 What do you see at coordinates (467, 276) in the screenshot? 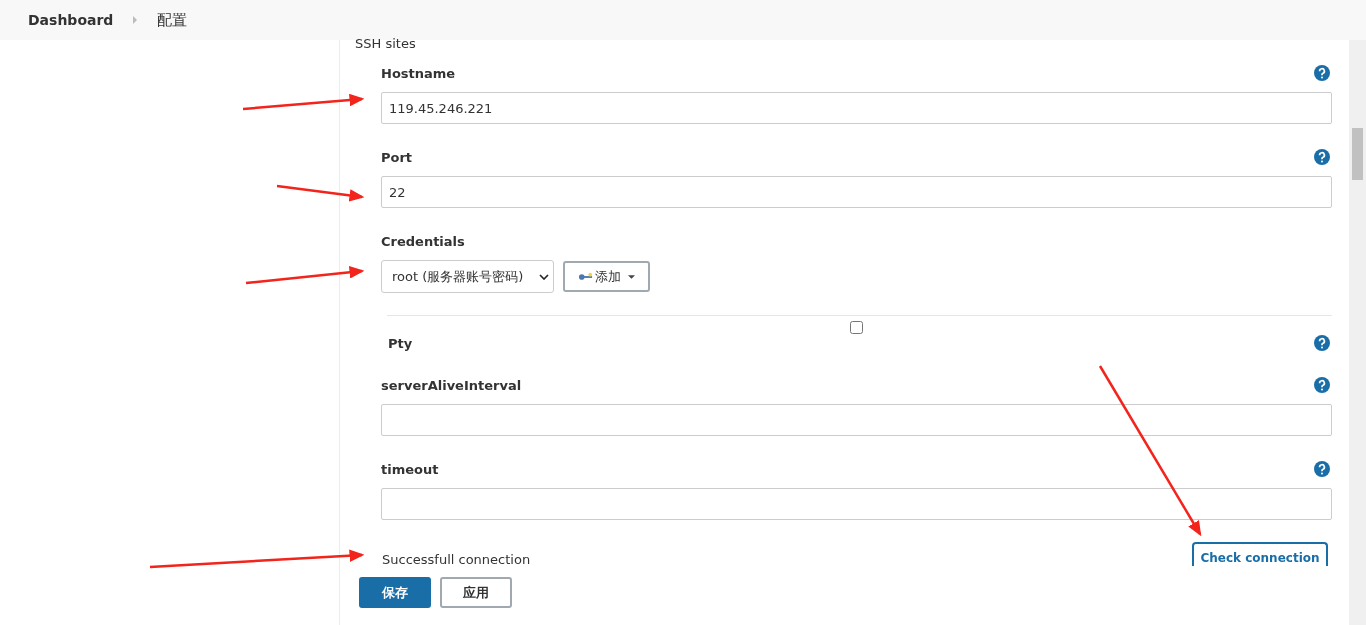
I see `credentials-select: root (服务器账号密码)` at bounding box center [467, 276].